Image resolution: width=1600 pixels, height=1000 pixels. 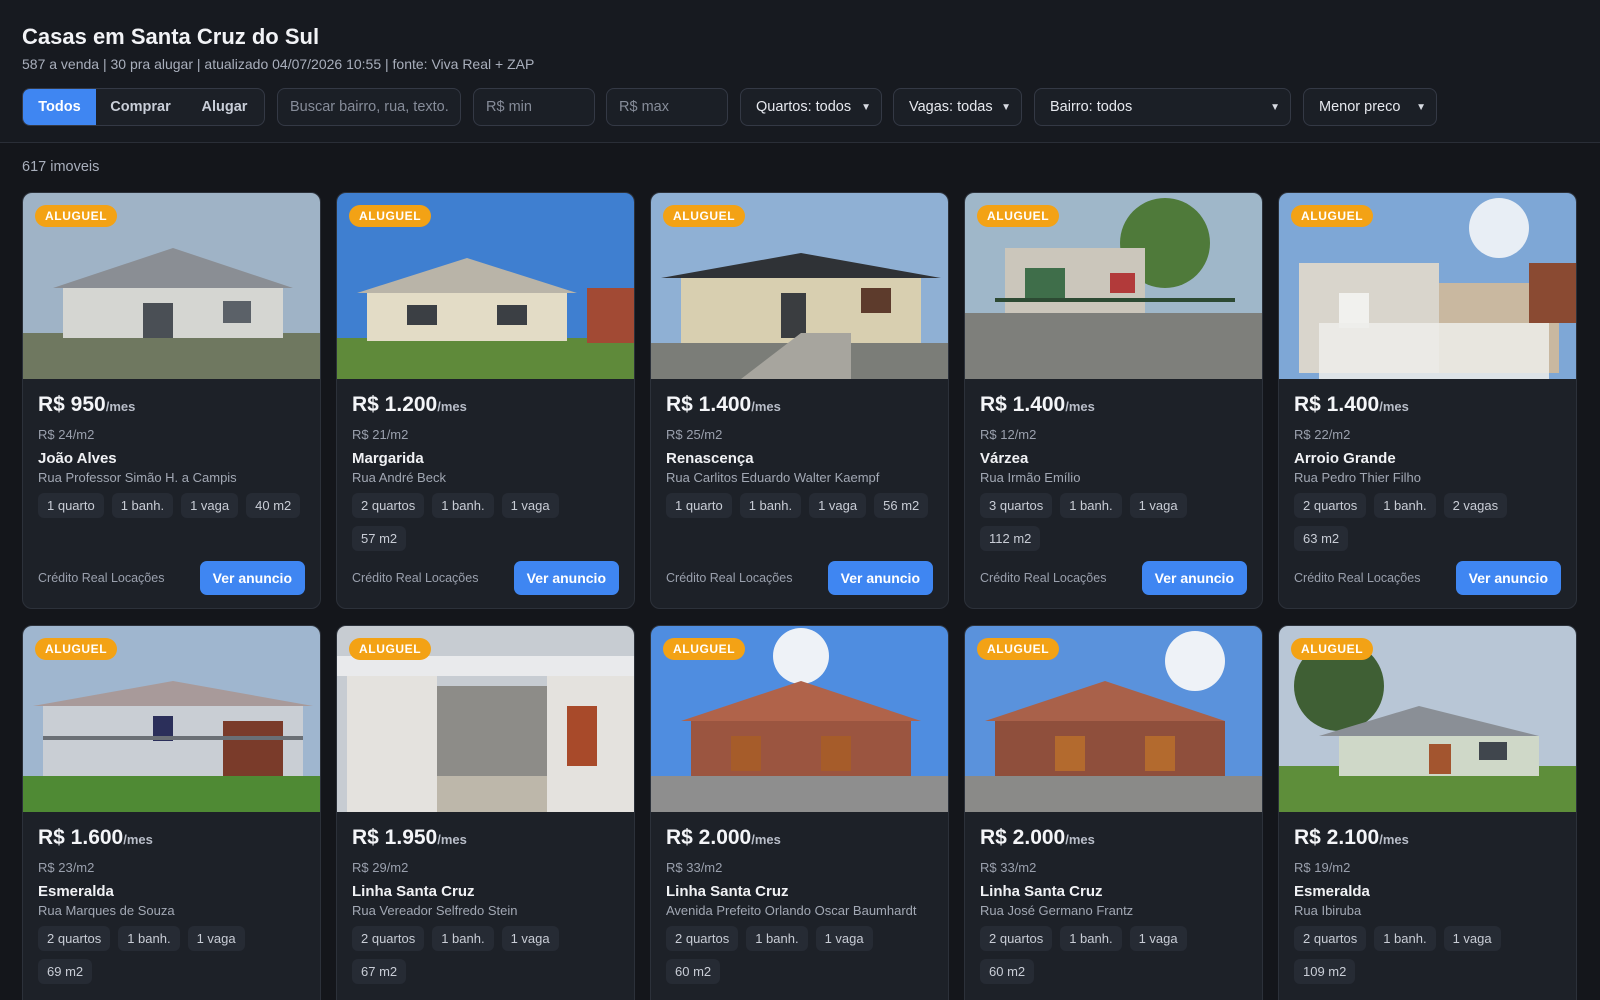 What do you see at coordinates (811, 107) in the screenshot?
I see `rooms-select: Quartos: todos ▼` at bounding box center [811, 107].